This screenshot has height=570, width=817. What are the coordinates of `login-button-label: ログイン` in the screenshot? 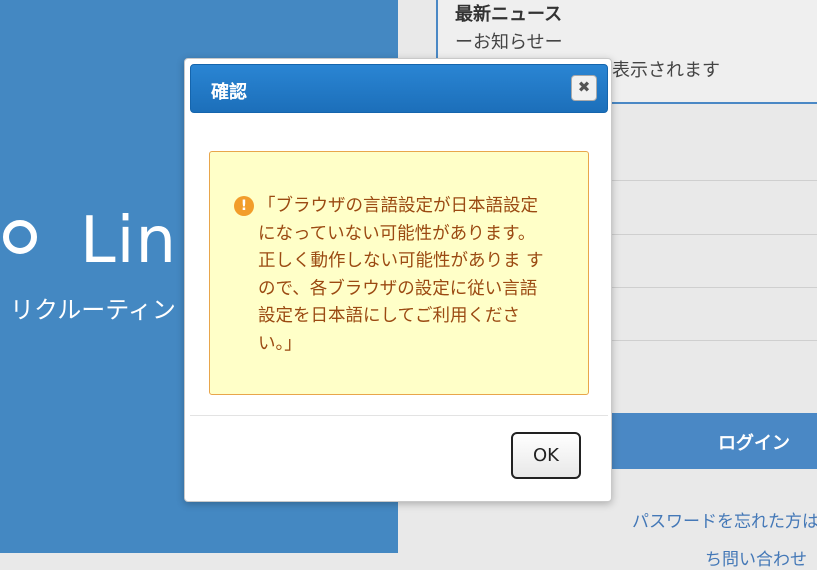 It's located at (754, 443).